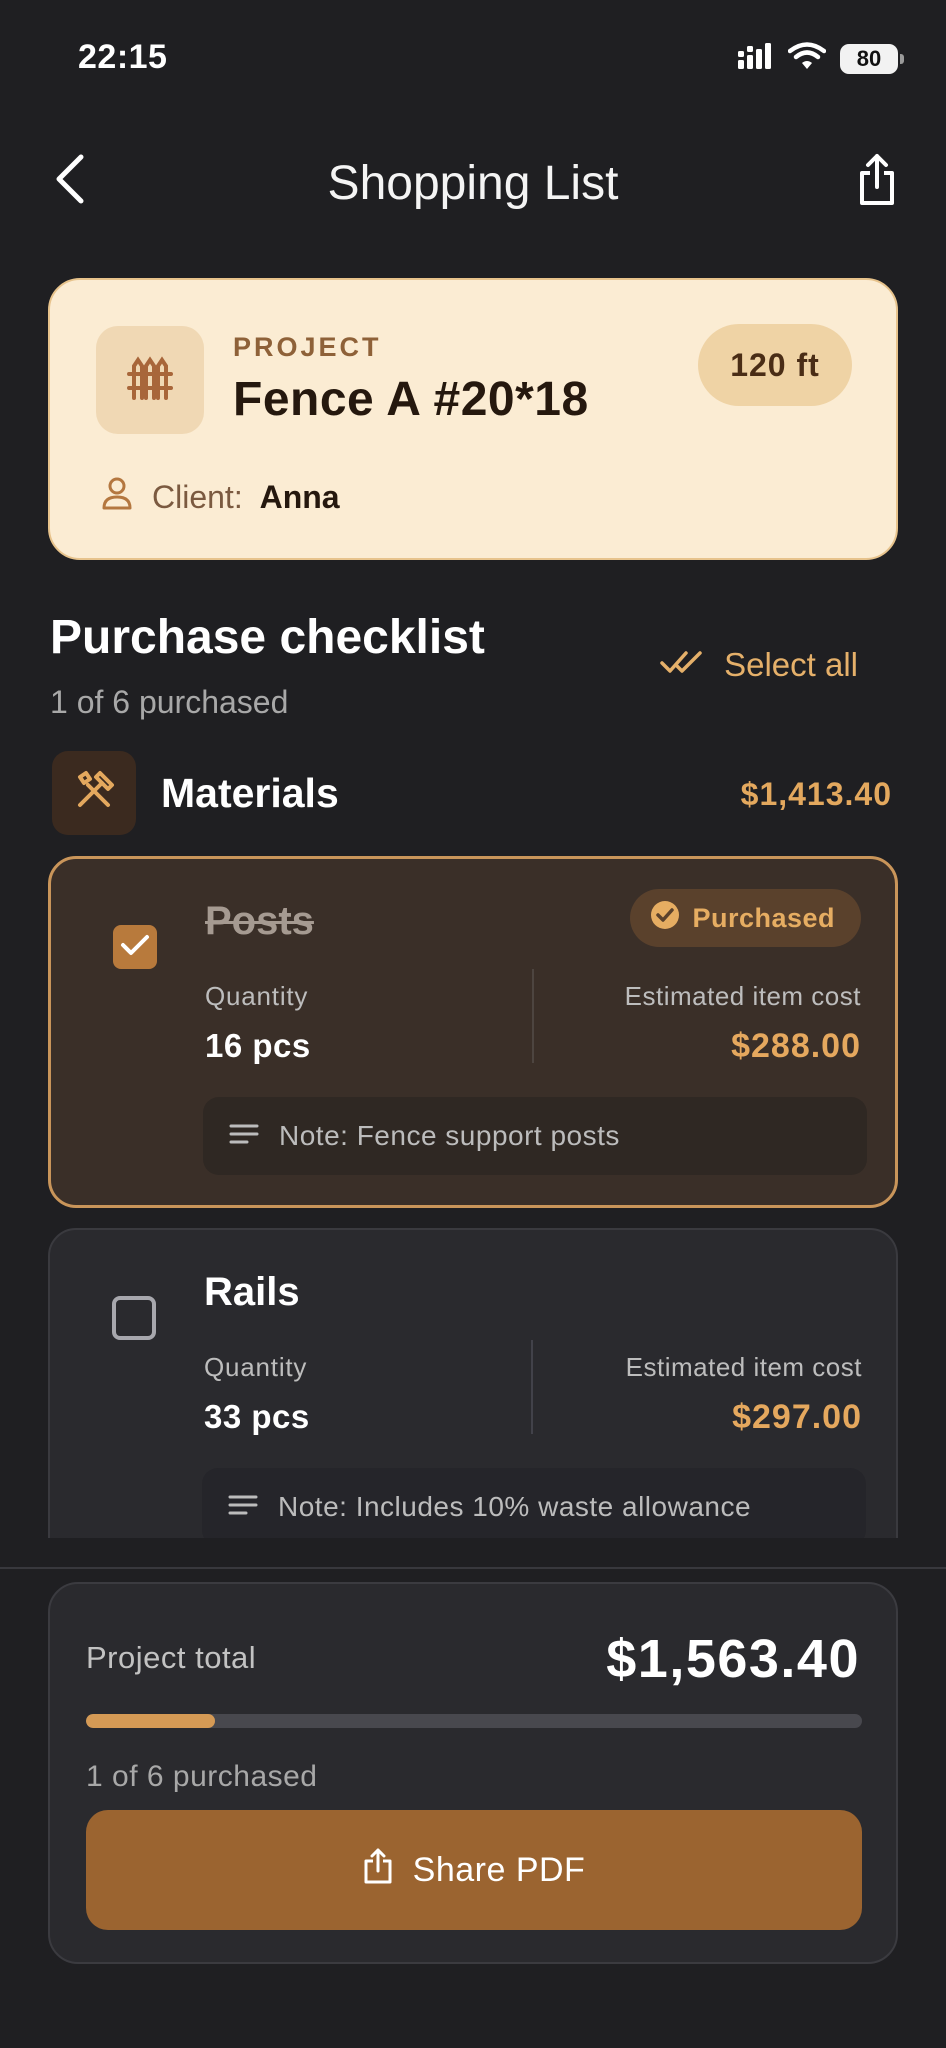  I want to click on cost-value: $297.00, so click(797, 1417).